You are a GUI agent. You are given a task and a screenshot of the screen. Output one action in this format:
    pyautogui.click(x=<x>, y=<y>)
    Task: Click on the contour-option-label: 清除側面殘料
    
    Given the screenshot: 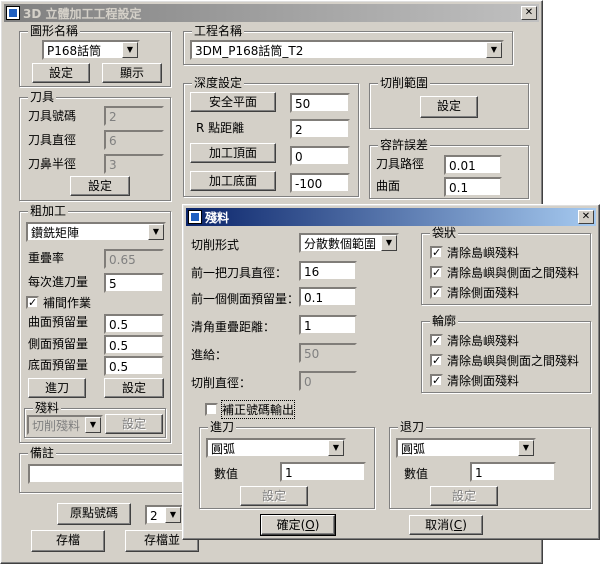 What is the action you would take?
    pyautogui.click(x=483, y=381)
    